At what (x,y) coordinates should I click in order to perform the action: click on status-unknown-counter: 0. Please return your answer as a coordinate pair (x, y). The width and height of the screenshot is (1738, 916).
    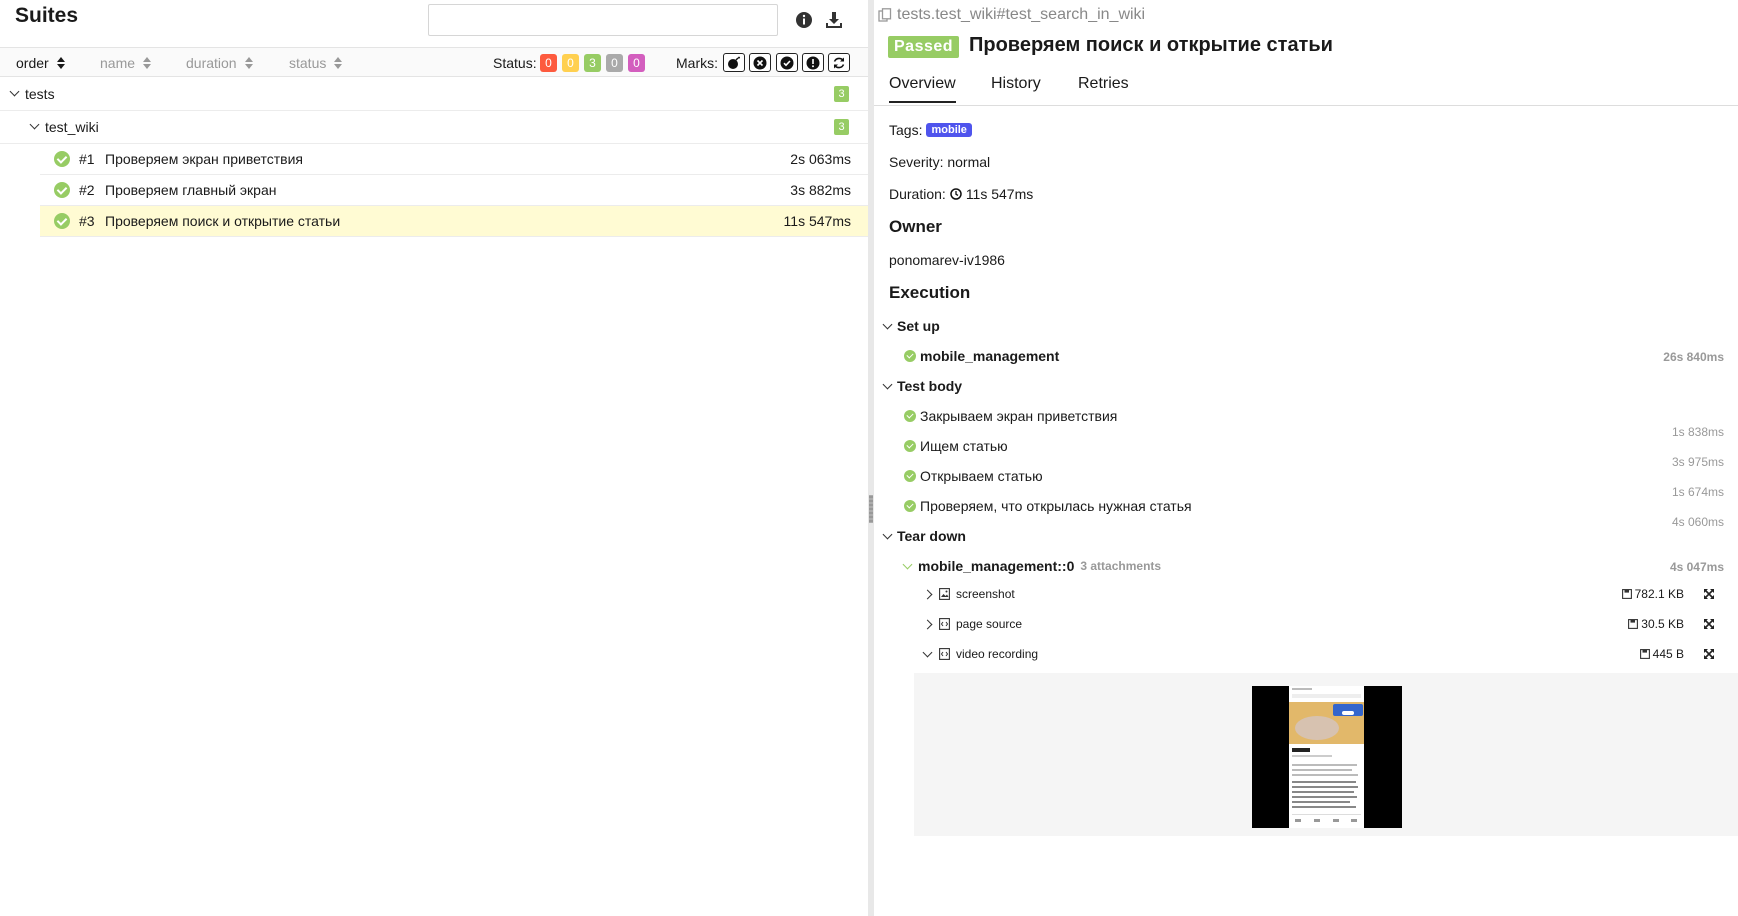
    Looking at the image, I should click on (636, 63).